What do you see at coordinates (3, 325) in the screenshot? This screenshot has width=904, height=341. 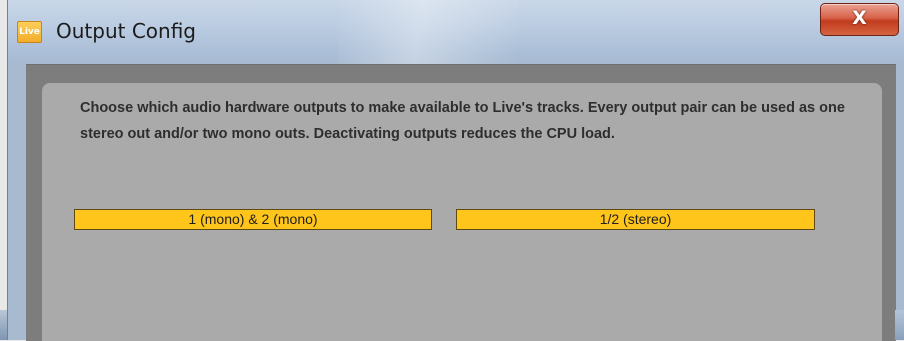 I see `window-left-edge` at bounding box center [3, 325].